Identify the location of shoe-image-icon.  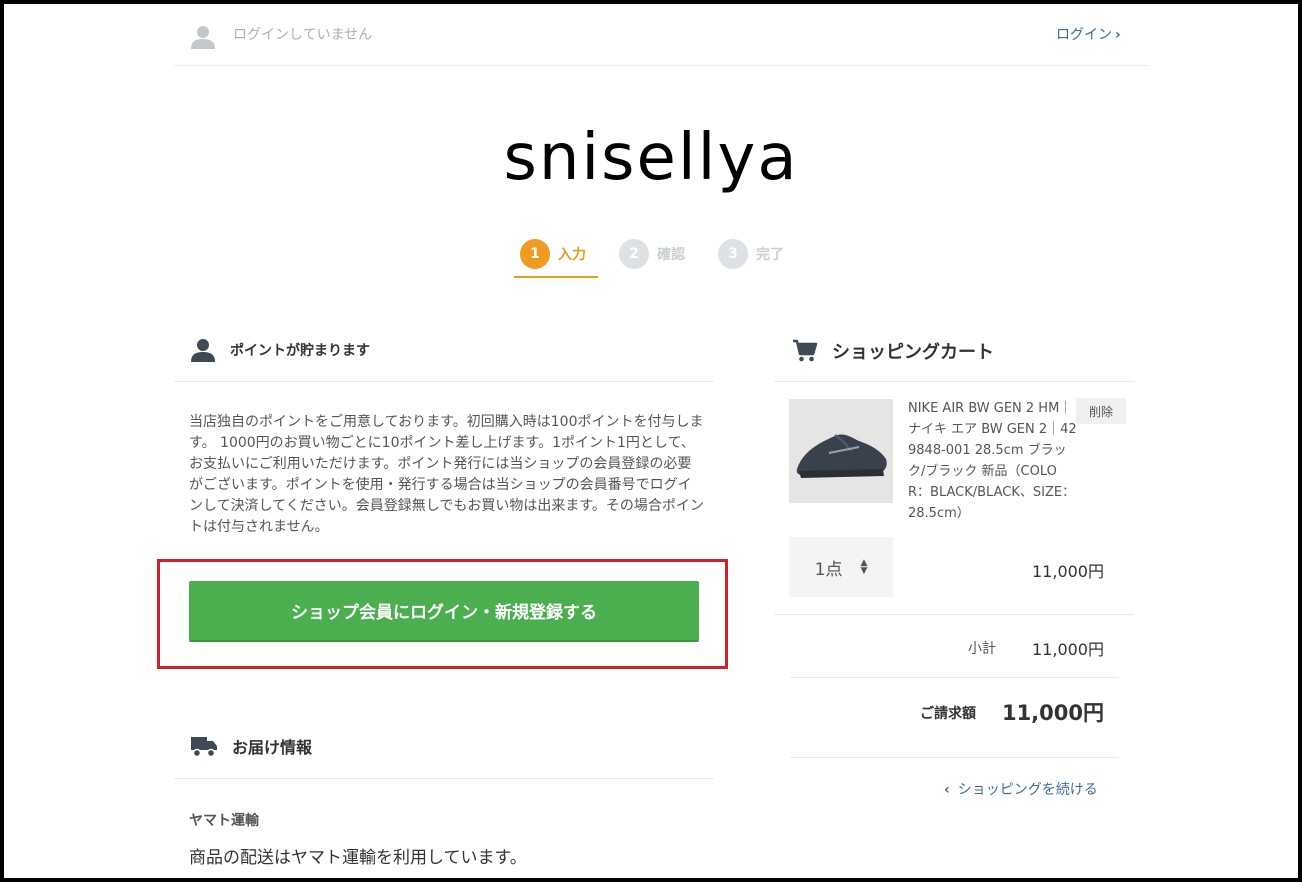
(841, 451).